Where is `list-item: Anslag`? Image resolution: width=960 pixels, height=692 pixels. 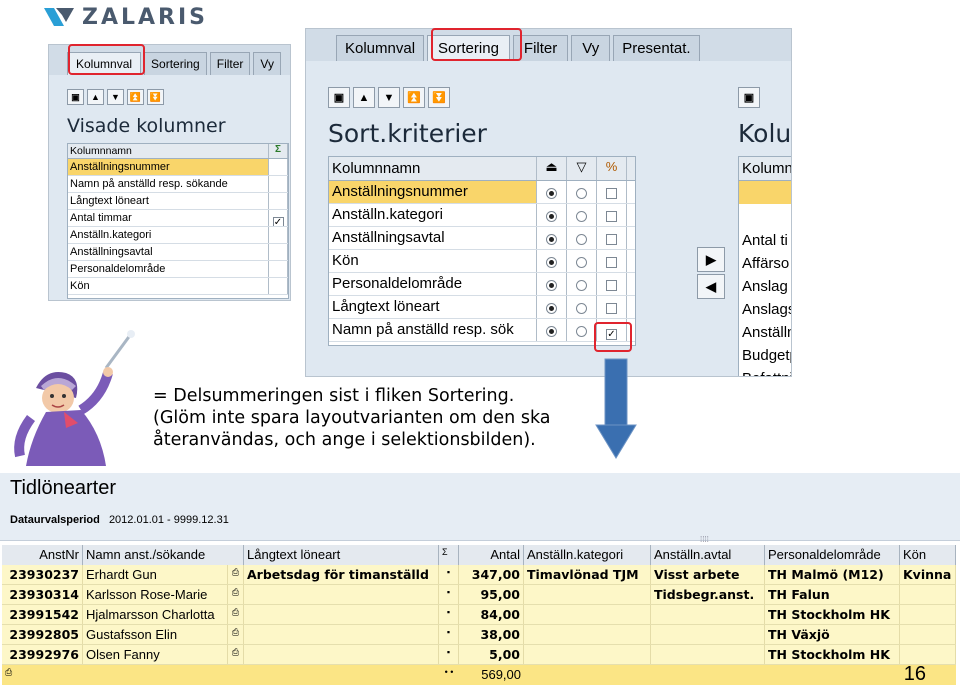 list-item: Anslag is located at coordinates (765, 287).